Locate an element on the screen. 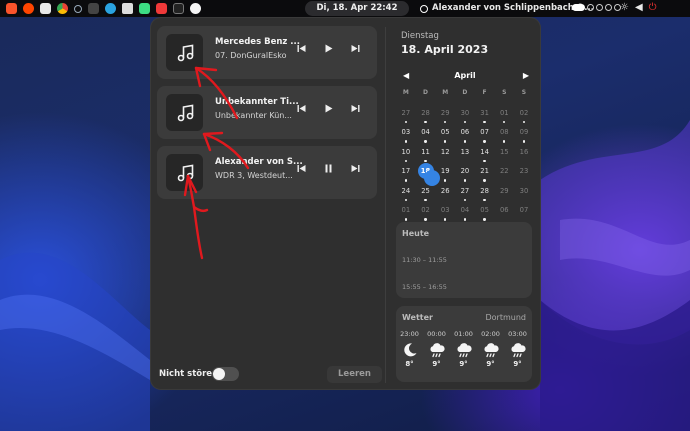 Image resolution: width=690 pixels, height=431 pixels. media-notification: Mercedes Benz ... 07. DonGuralEsko is located at coordinates (267, 52).